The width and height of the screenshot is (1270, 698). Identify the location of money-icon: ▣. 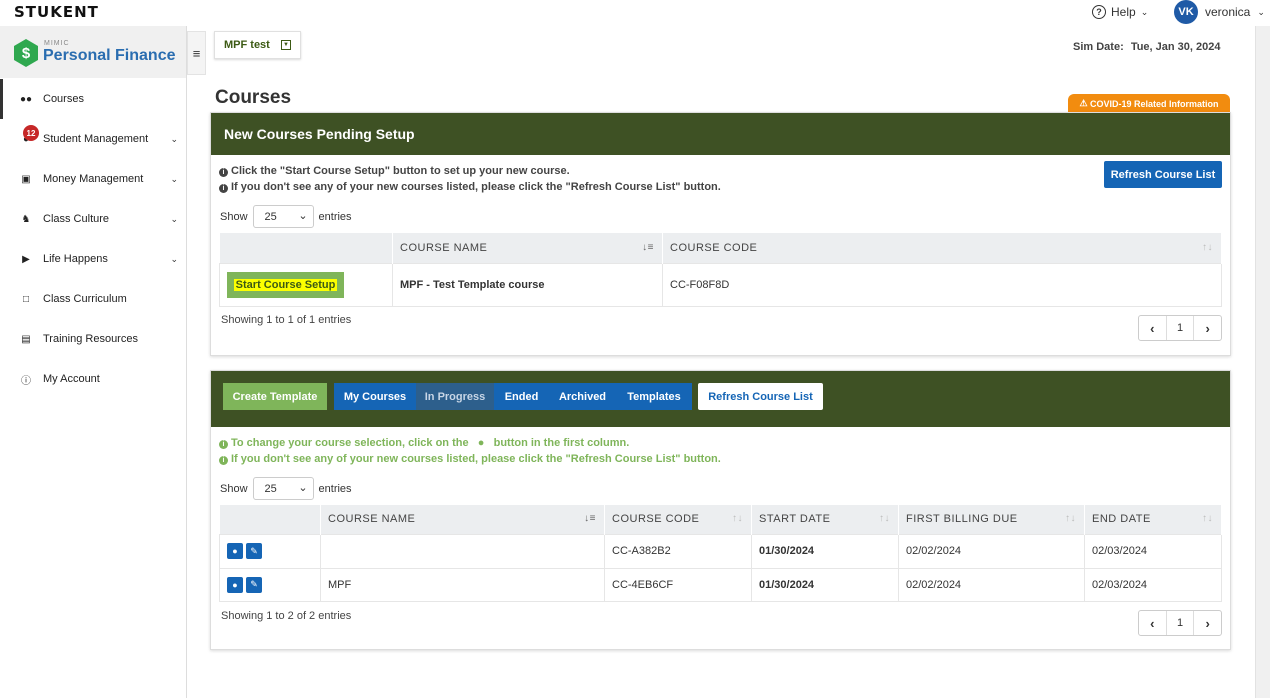
(26, 179).